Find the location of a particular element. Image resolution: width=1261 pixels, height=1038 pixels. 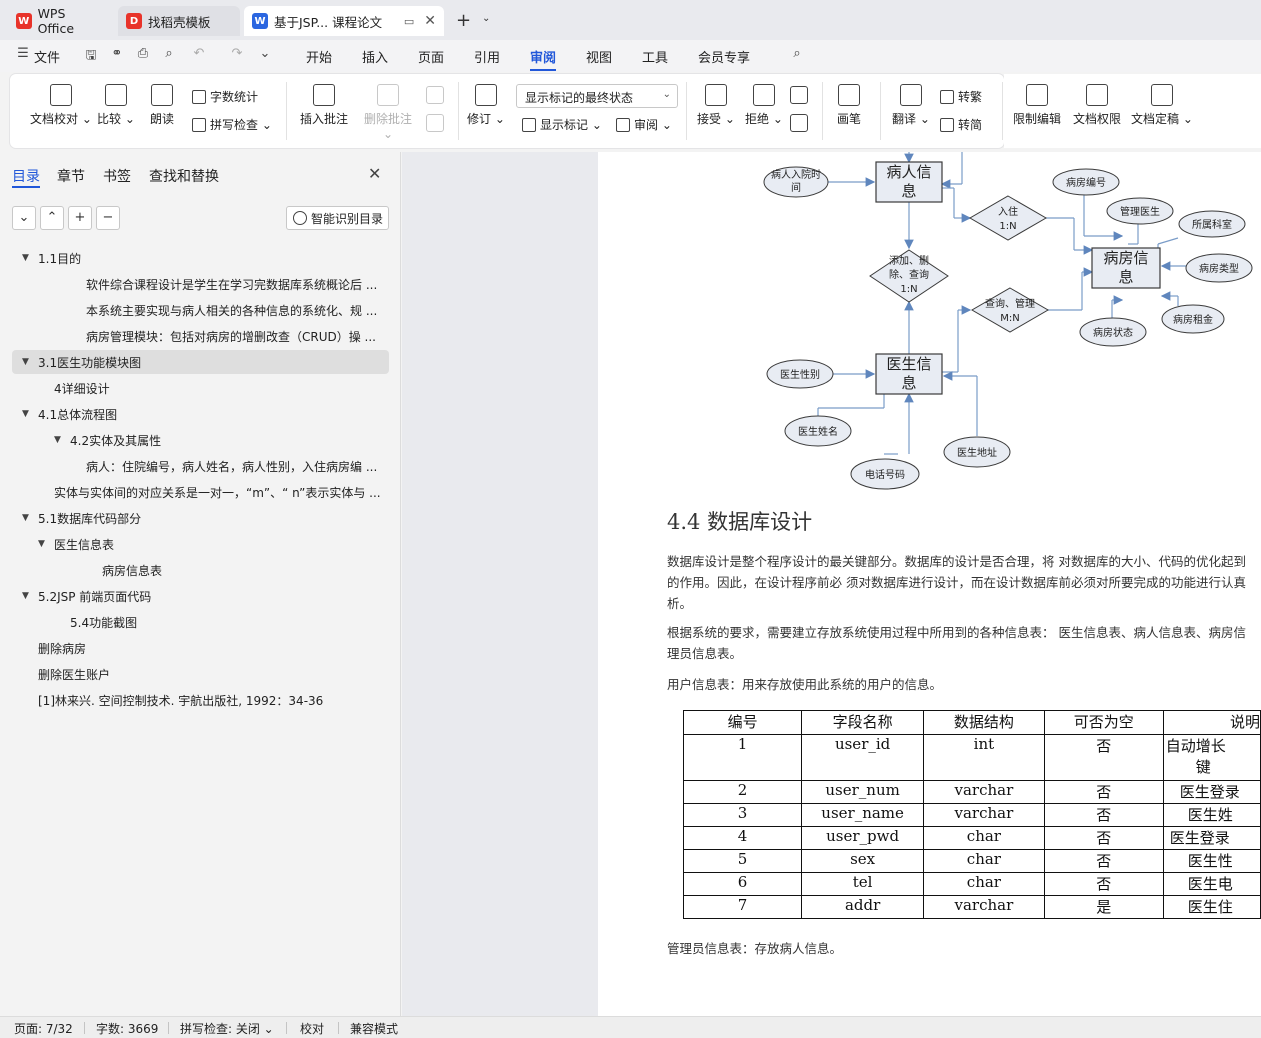

search-icon: ⌕ is located at coordinates (797, 55).